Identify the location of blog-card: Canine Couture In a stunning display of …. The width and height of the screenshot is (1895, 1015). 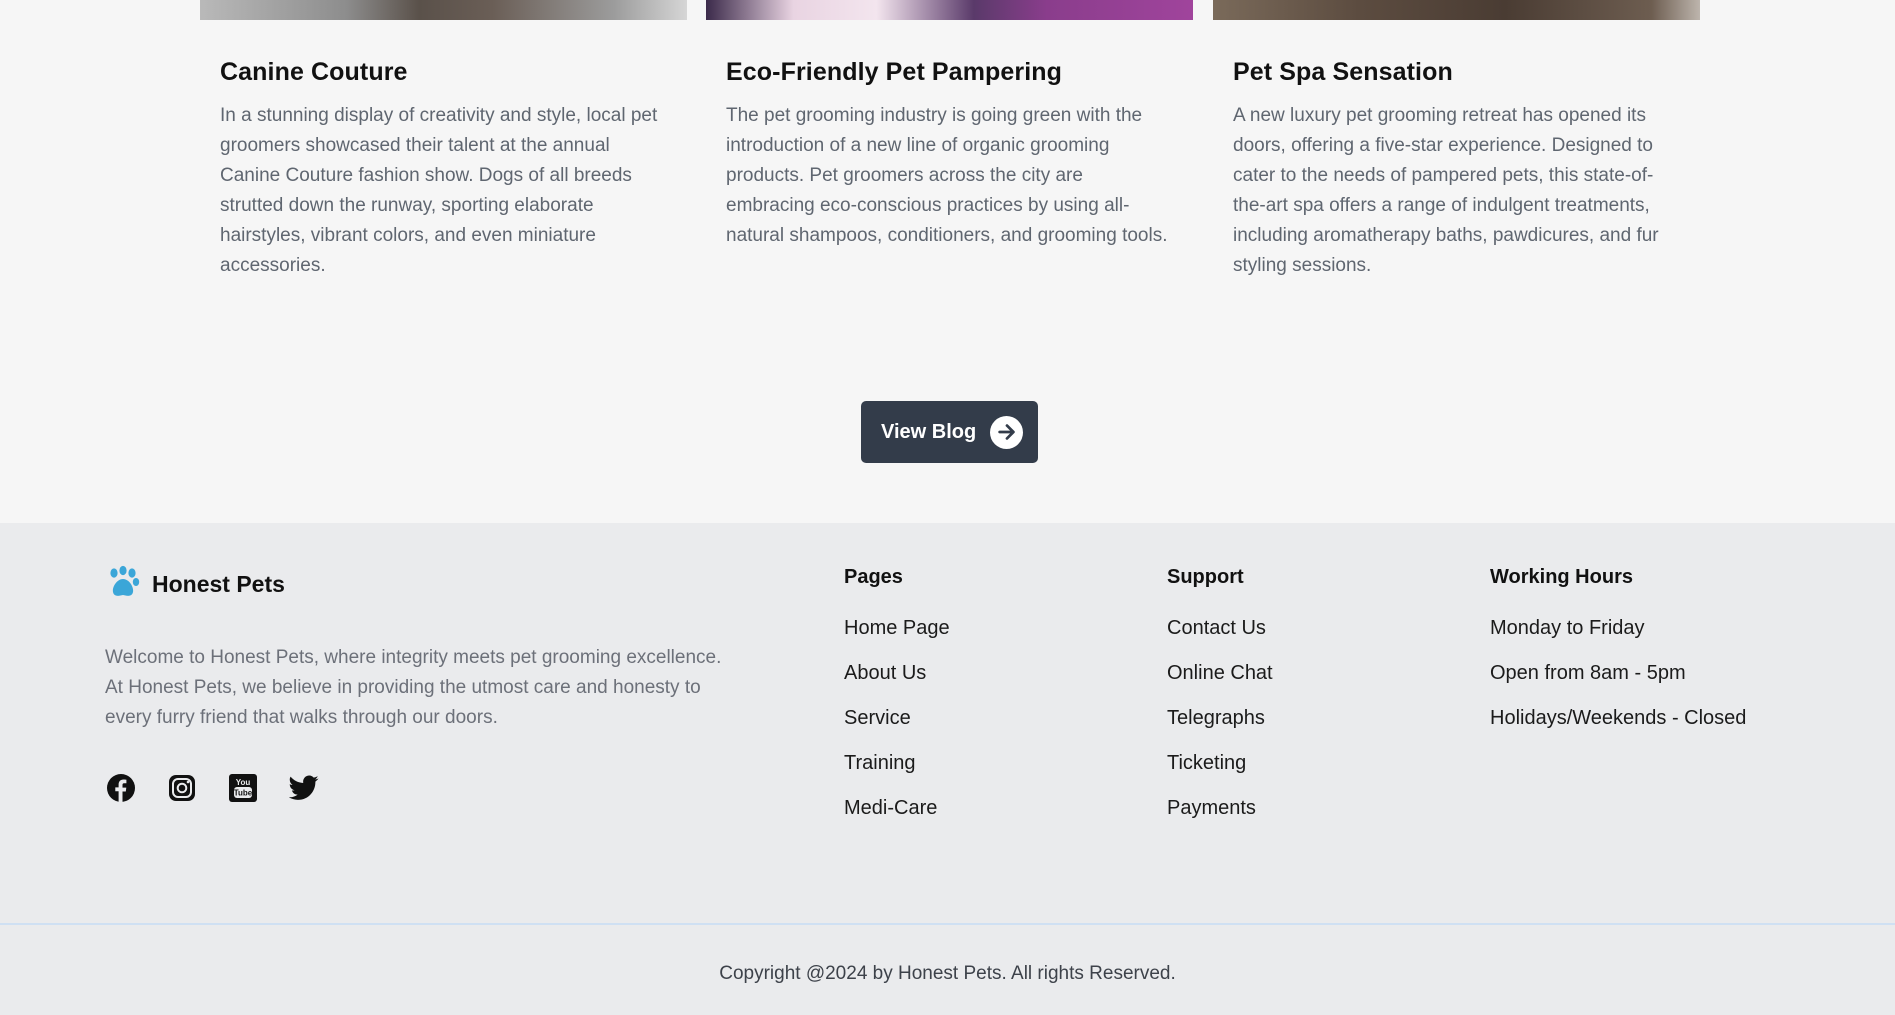
(443, 140).